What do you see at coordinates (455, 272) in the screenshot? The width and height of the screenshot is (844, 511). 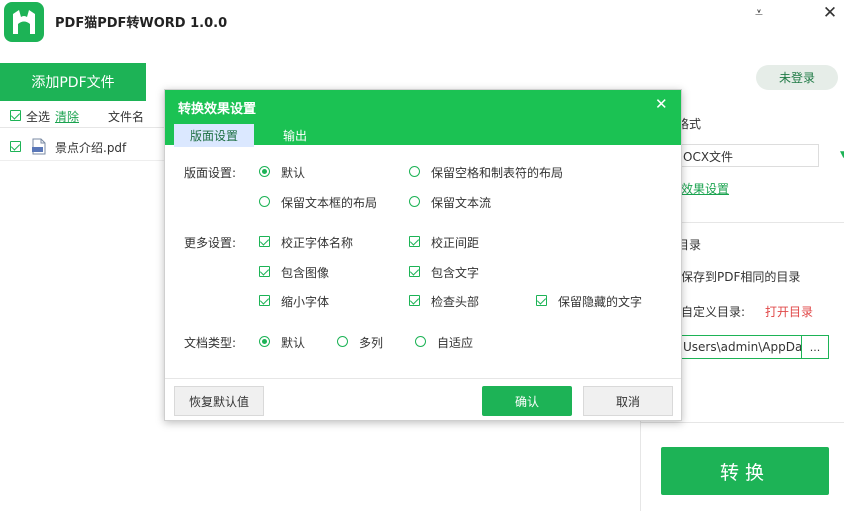 I see `include-text-label: 包含文字` at bounding box center [455, 272].